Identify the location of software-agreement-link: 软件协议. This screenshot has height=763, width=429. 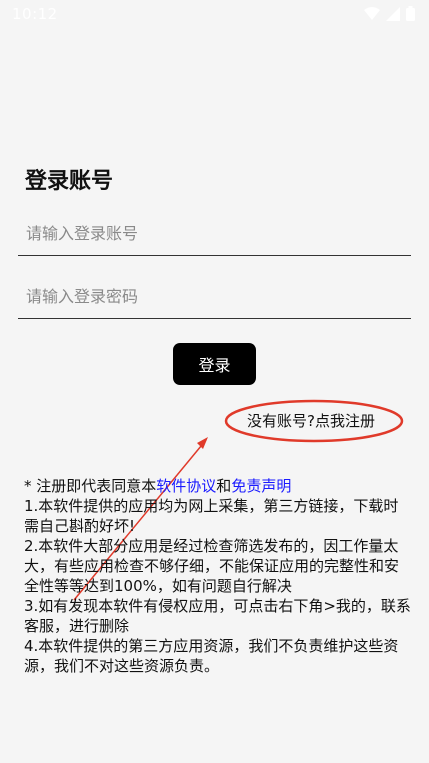
(186, 486).